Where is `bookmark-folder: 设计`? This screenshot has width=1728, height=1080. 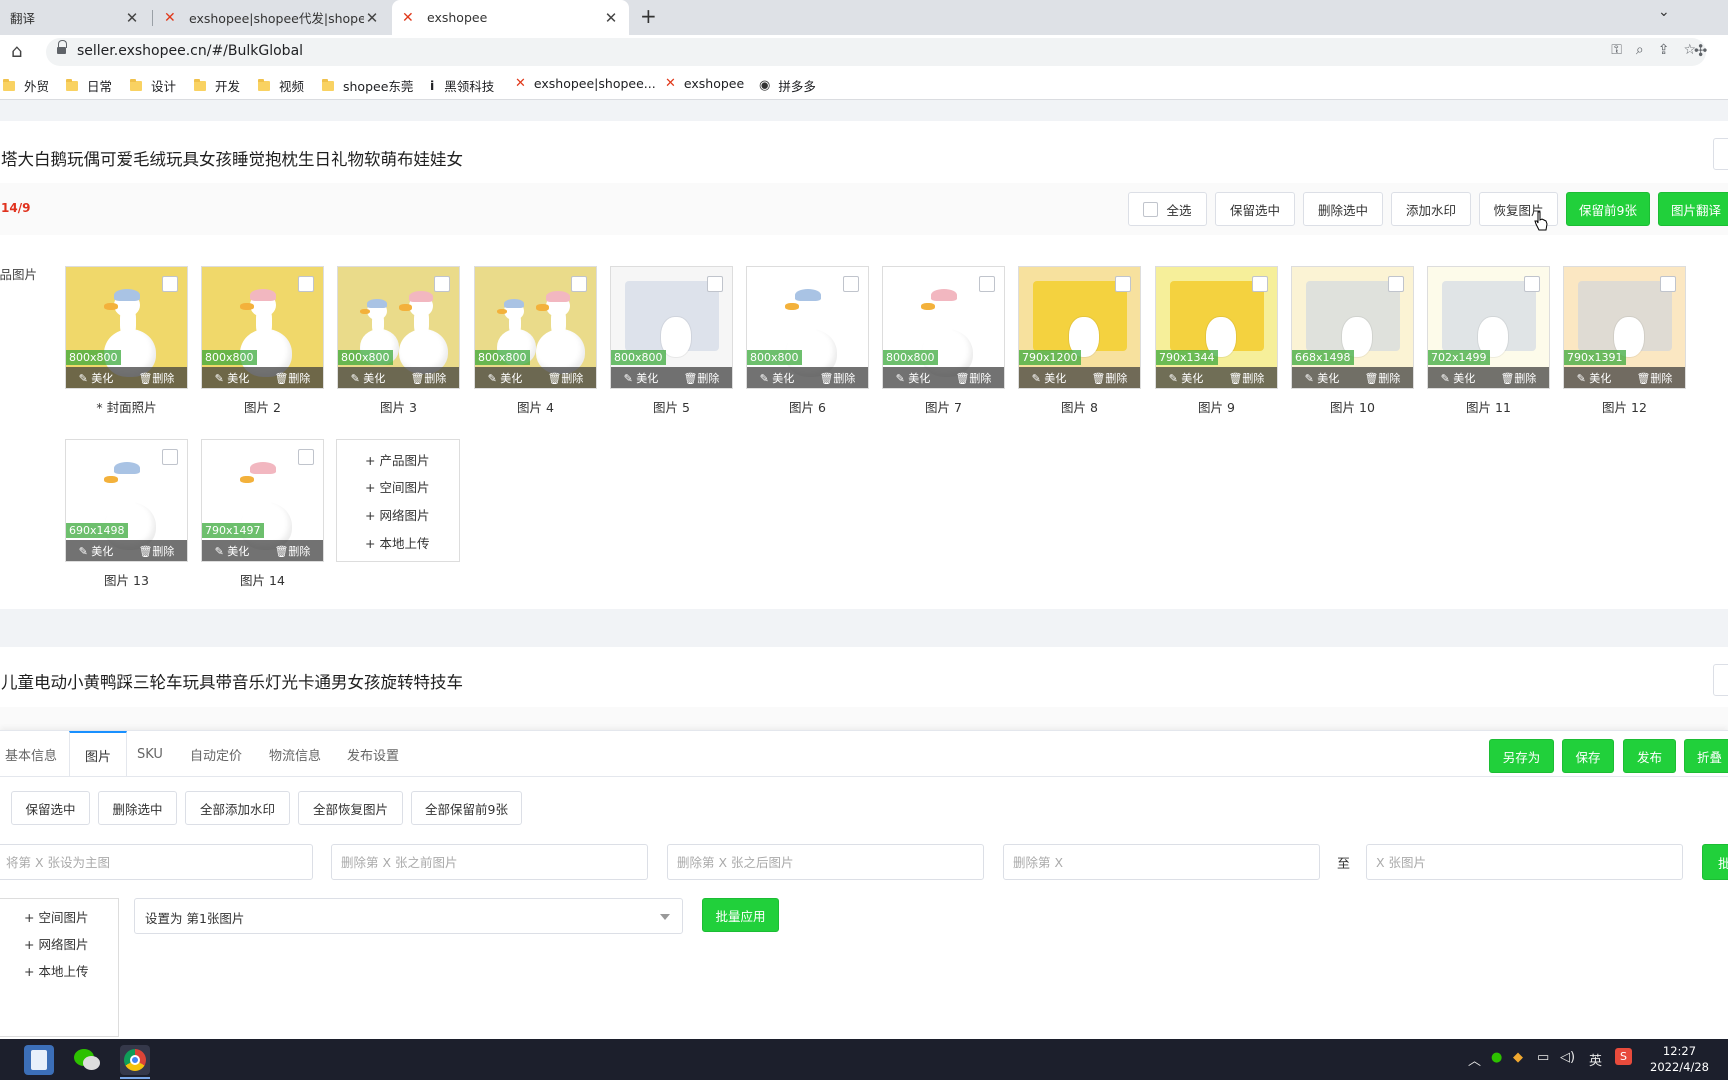 bookmark-folder: 设计 is located at coordinates (153, 85).